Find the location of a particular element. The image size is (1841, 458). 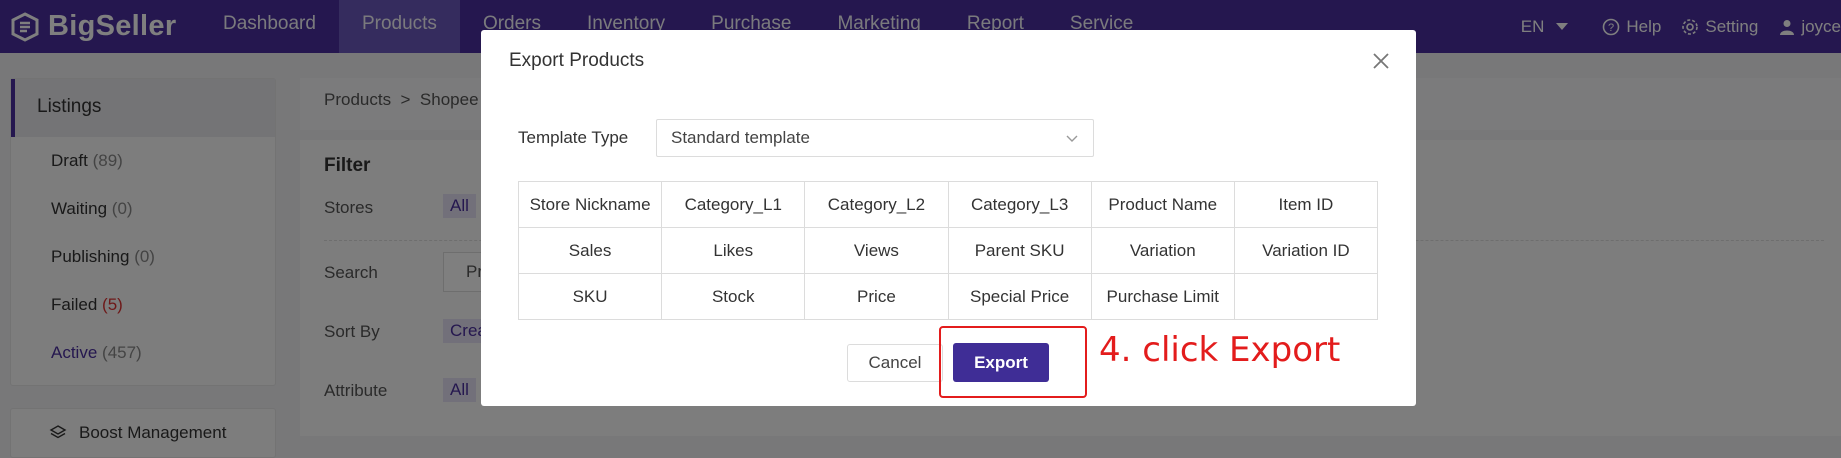

table-cell: Parent SKU is located at coordinates (1019, 250).